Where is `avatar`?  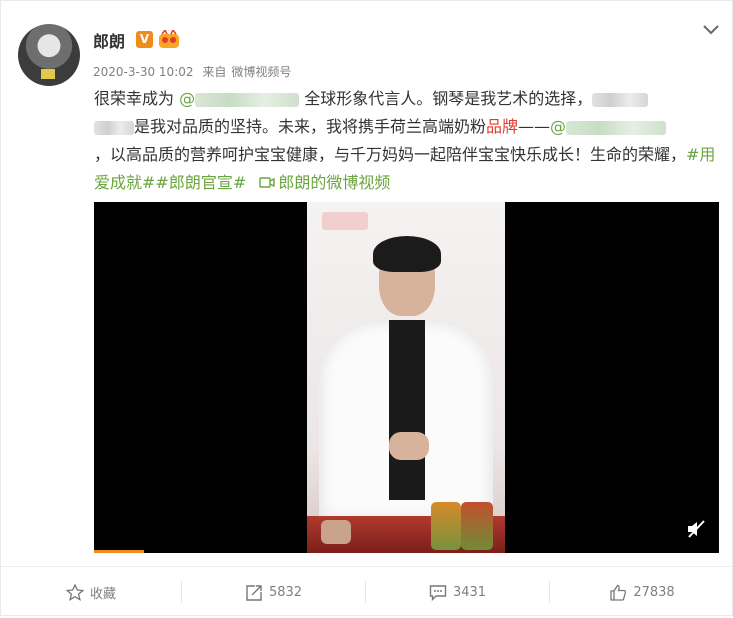 avatar is located at coordinates (49, 55).